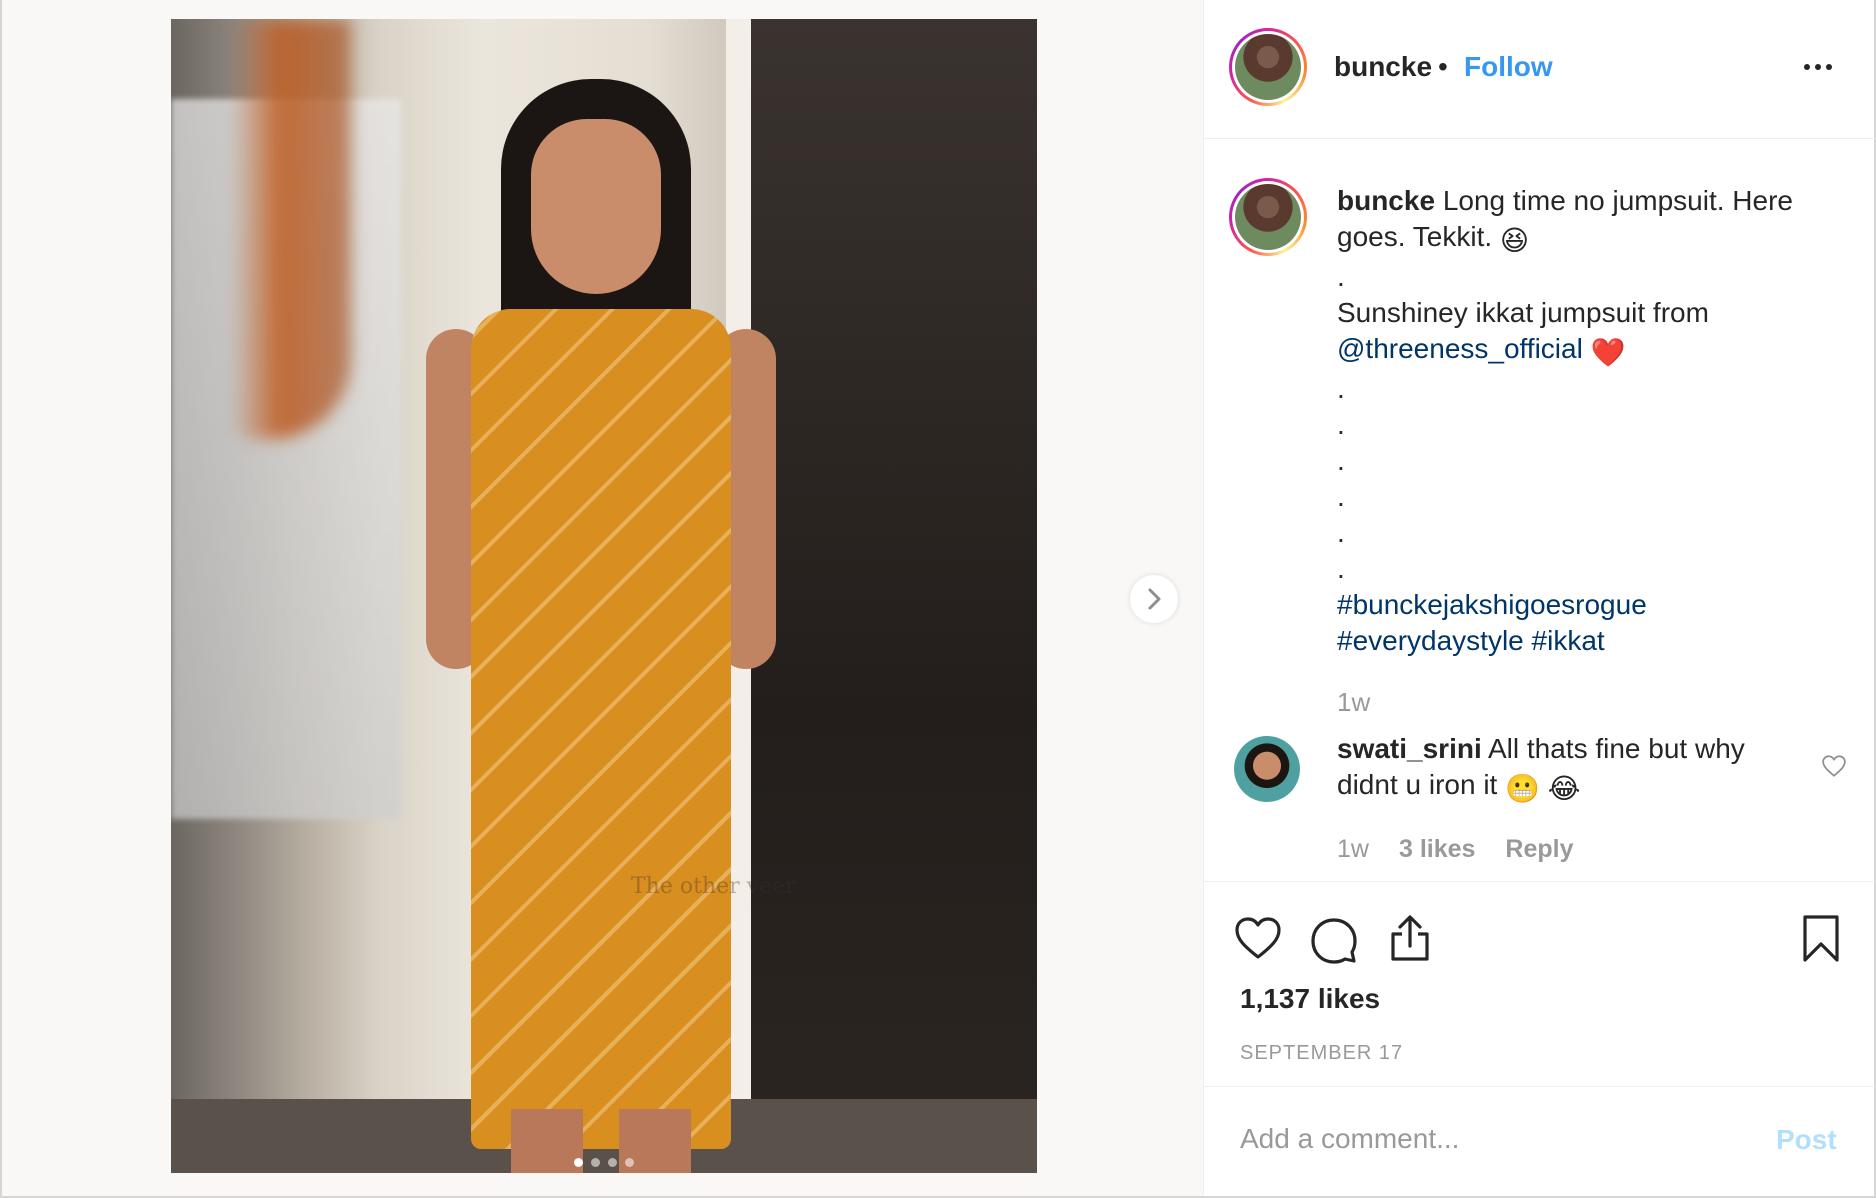 This screenshot has width=1876, height=1198. Describe the element at coordinates (1410, 938) in the screenshot. I see `share-icon` at that location.